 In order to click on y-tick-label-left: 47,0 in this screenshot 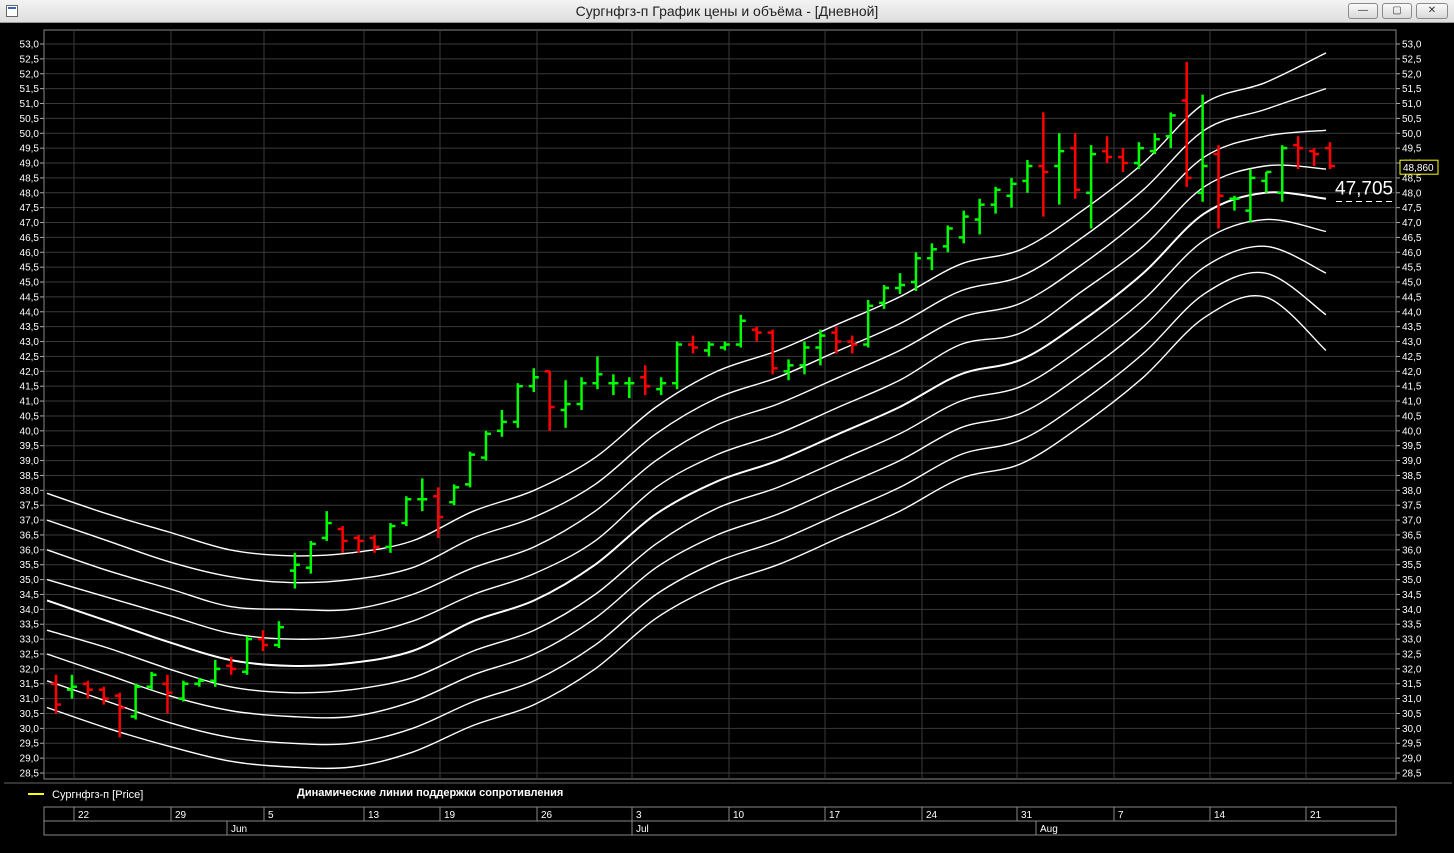, I will do `click(30, 223)`.